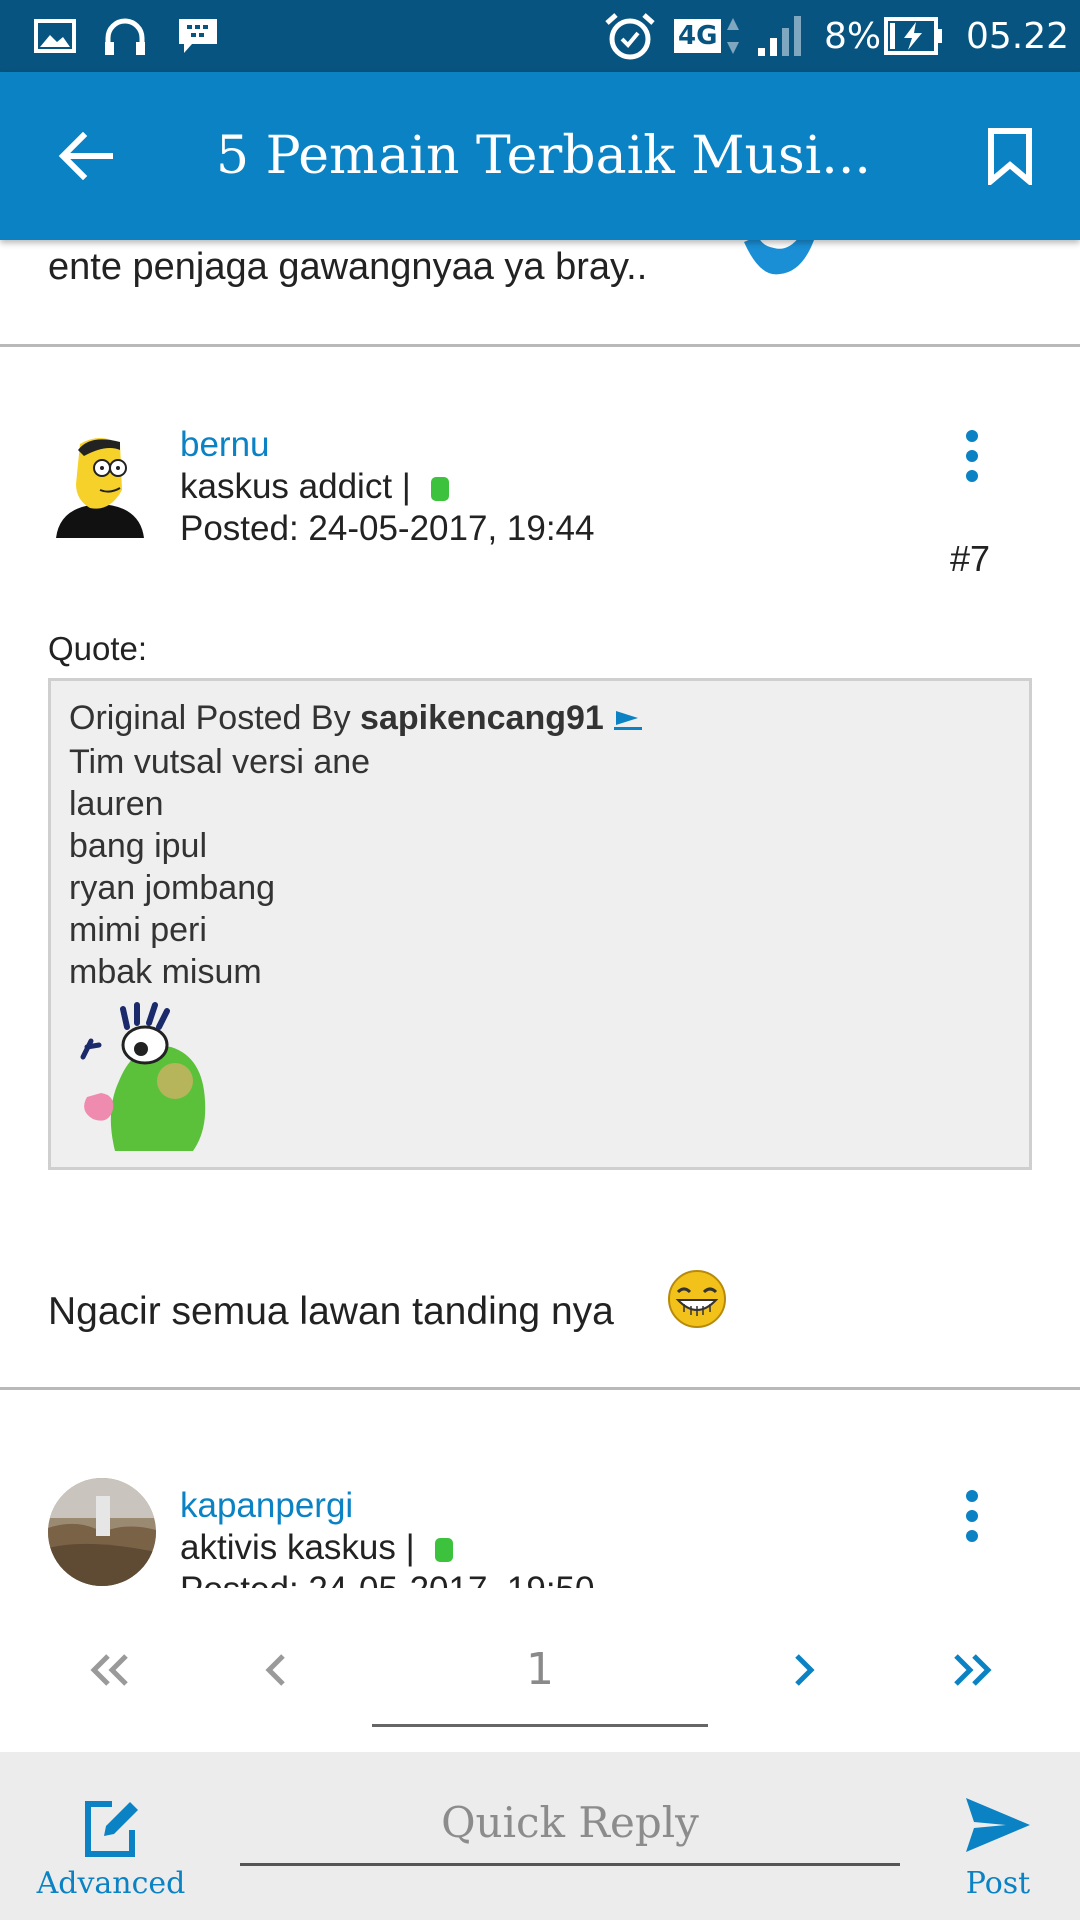 This screenshot has width=1080, height=1920. What do you see at coordinates (111, 1829) in the screenshot?
I see `edit-icon` at bounding box center [111, 1829].